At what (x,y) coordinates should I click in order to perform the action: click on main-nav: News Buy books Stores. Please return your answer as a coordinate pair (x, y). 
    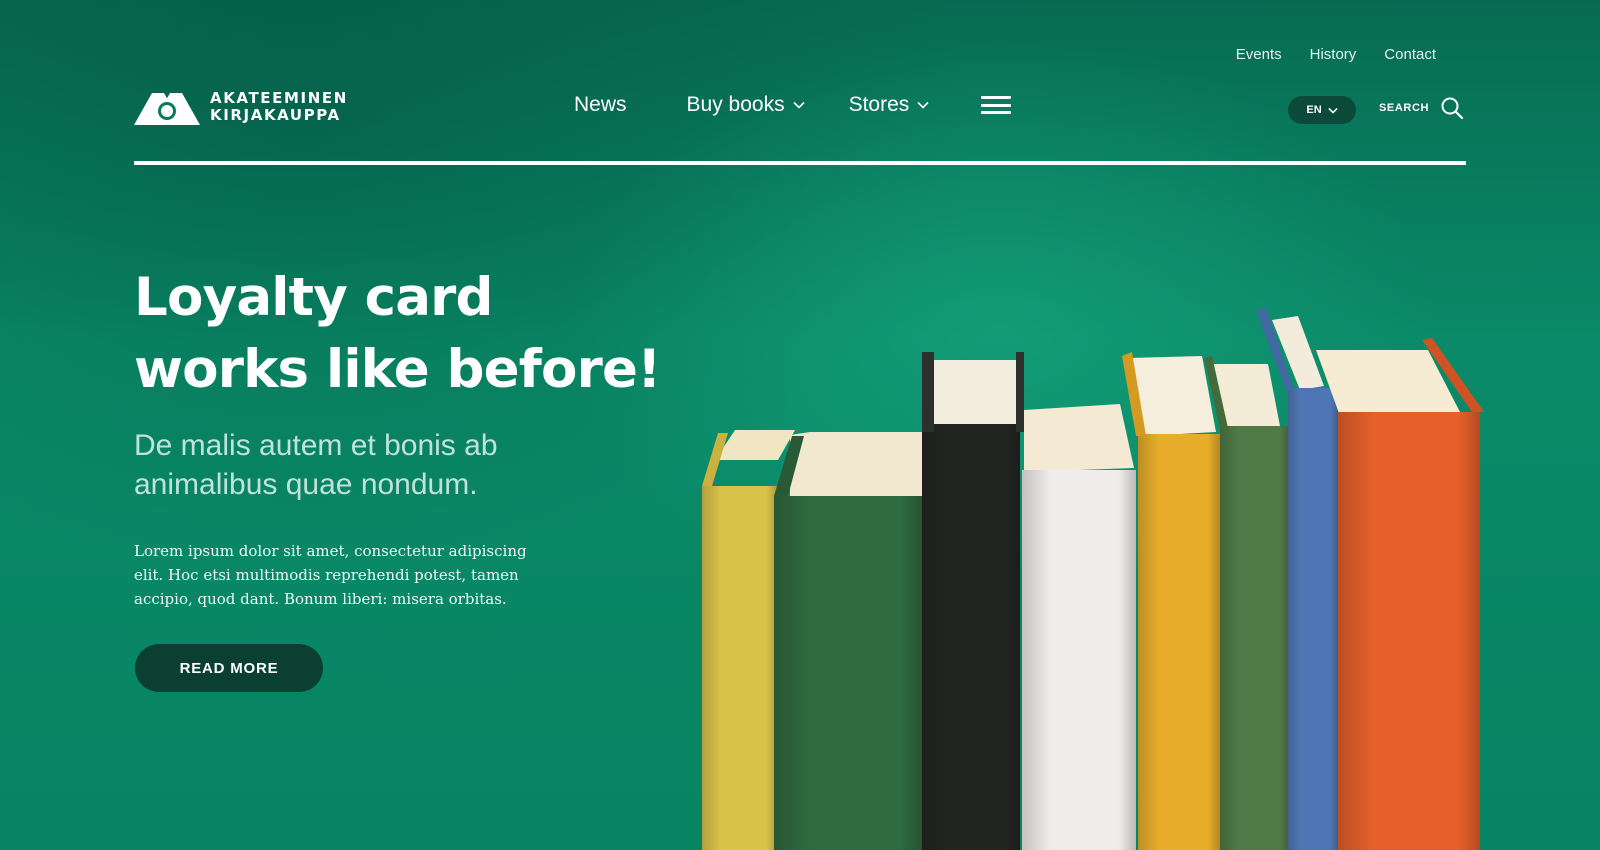
    Looking at the image, I should click on (793, 105).